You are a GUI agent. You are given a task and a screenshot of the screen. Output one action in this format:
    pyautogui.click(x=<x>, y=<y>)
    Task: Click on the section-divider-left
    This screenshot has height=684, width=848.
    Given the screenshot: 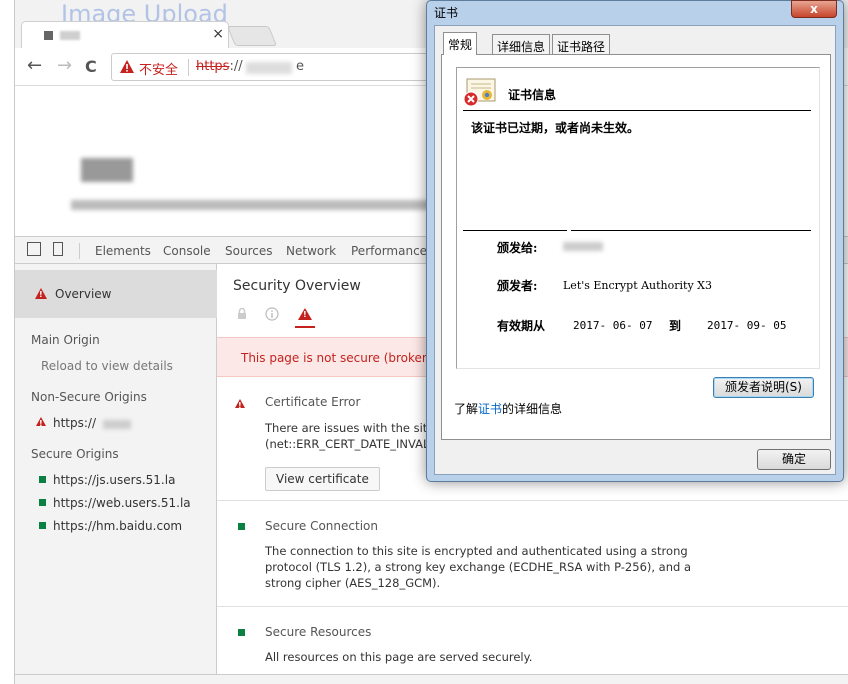 What is the action you would take?
    pyautogui.click(x=515, y=230)
    